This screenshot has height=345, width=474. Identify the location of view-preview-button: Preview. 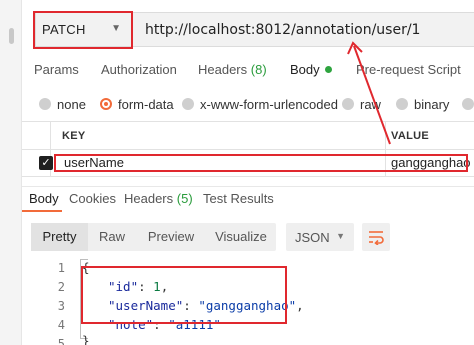
(171, 237).